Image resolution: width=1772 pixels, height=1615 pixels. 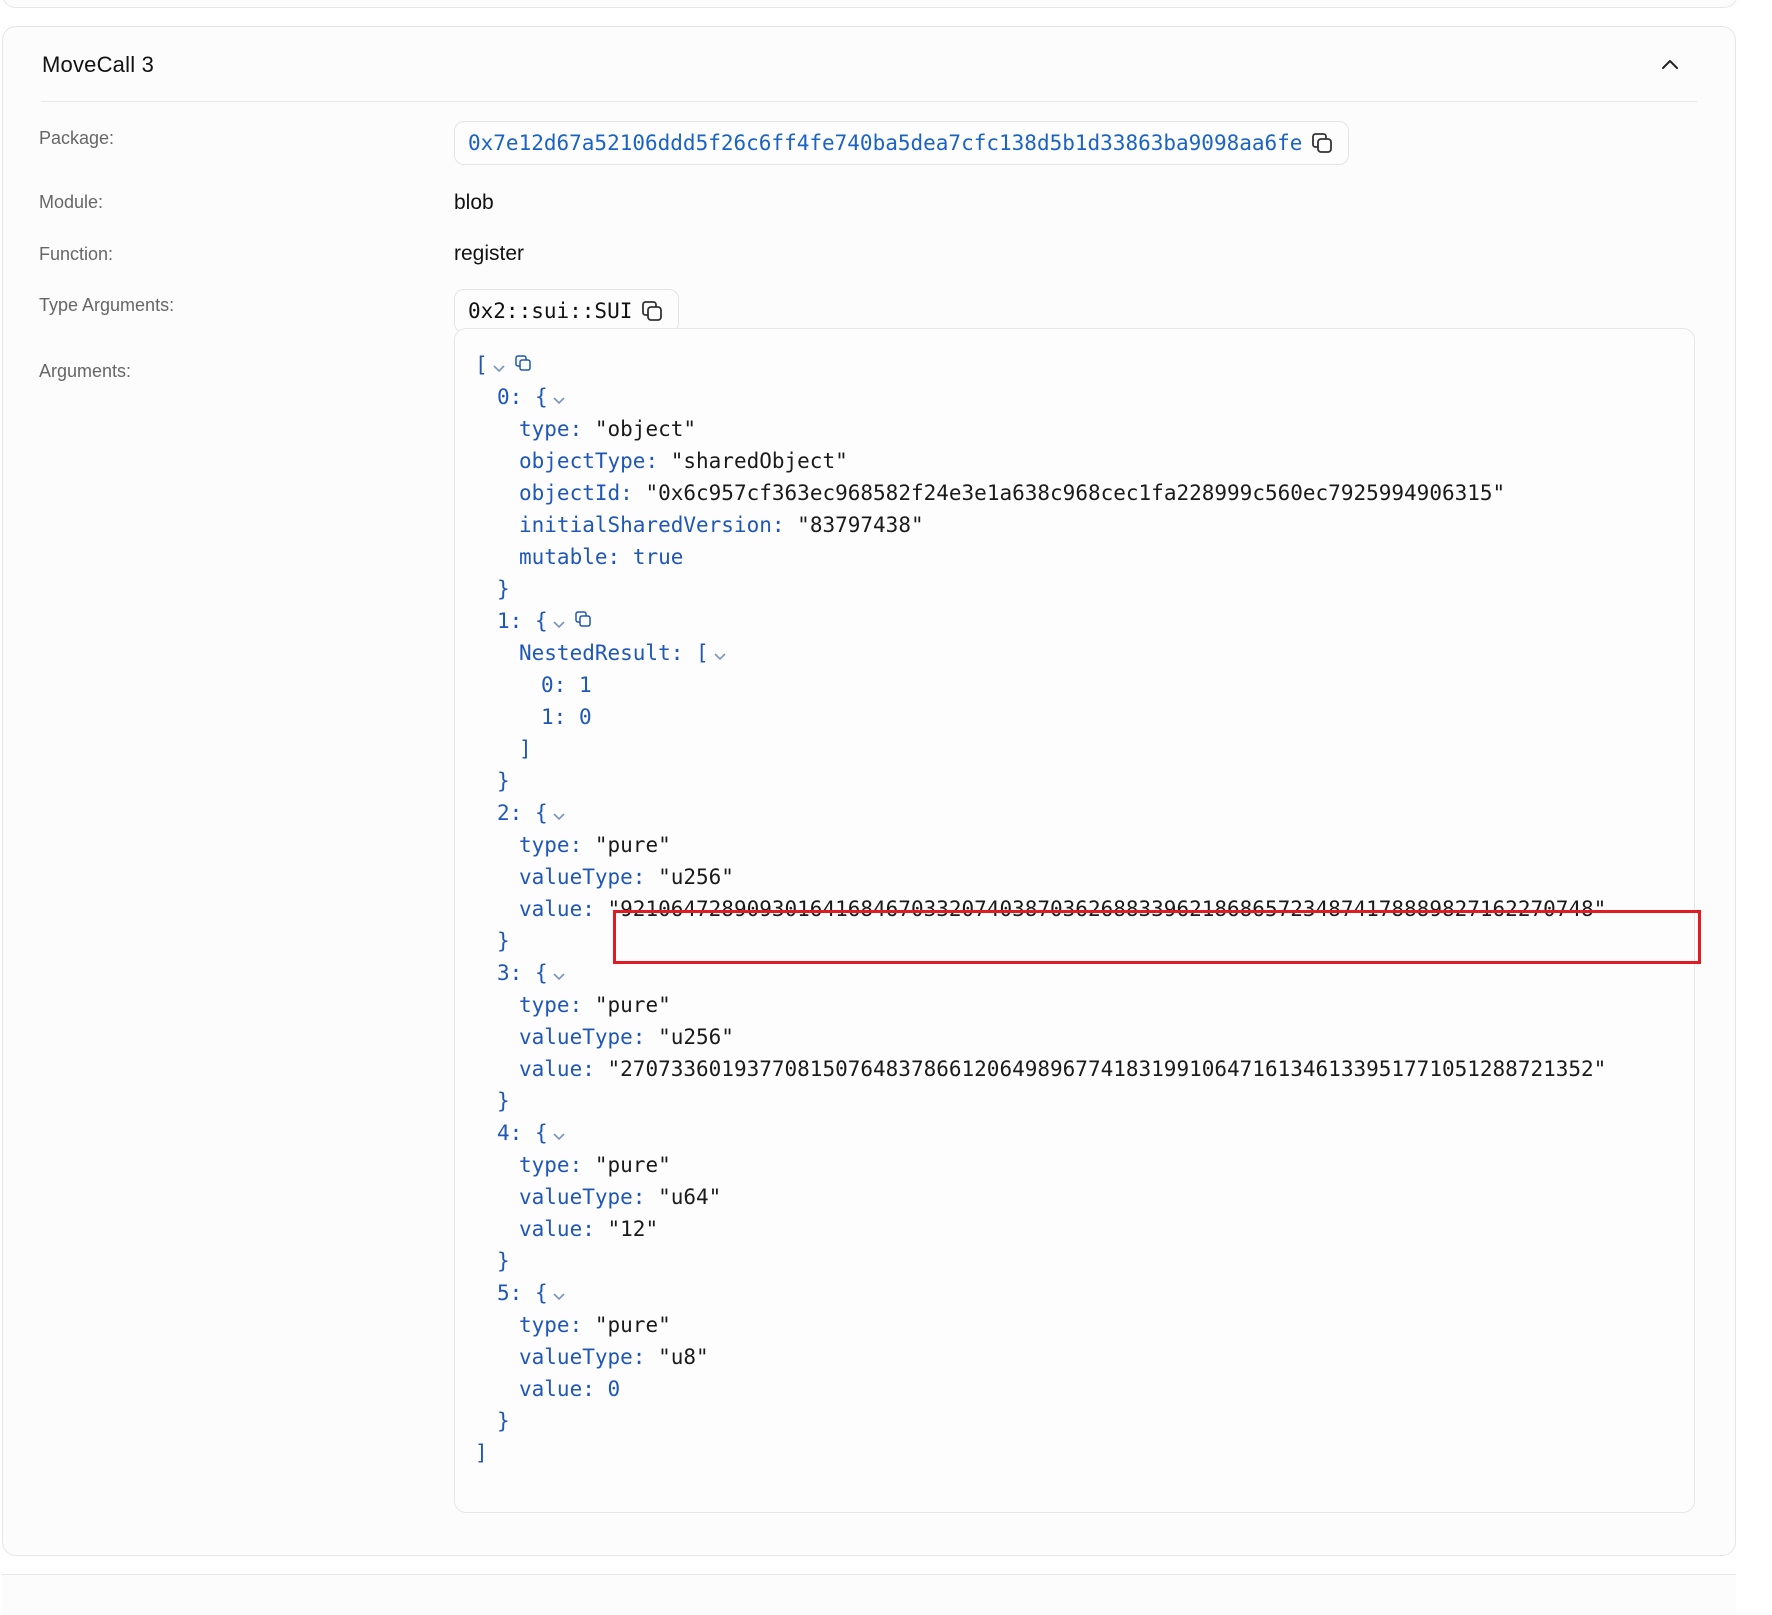 I want to click on type-arguments-label: Type Arguments:, so click(x=107, y=305).